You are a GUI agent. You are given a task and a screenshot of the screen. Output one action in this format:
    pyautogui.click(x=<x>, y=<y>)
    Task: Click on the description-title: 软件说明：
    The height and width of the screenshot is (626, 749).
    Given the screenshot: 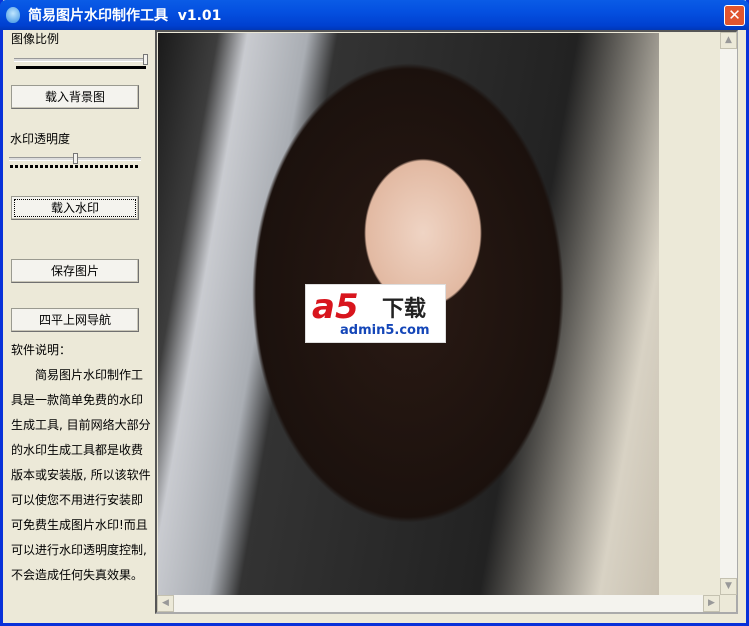 What is the action you would take?
    pyautogui.click(x=41, y=350)
    